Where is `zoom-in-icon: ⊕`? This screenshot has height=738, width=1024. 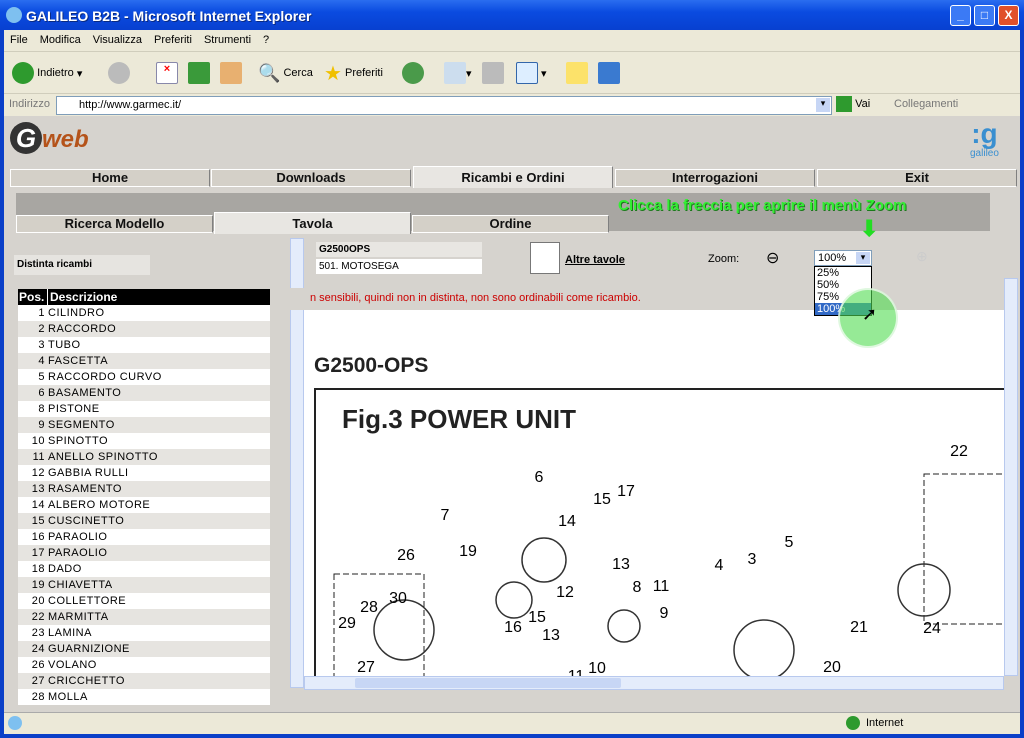 zoom-in-icon: ⊕ is located at coordinates (922, 256).